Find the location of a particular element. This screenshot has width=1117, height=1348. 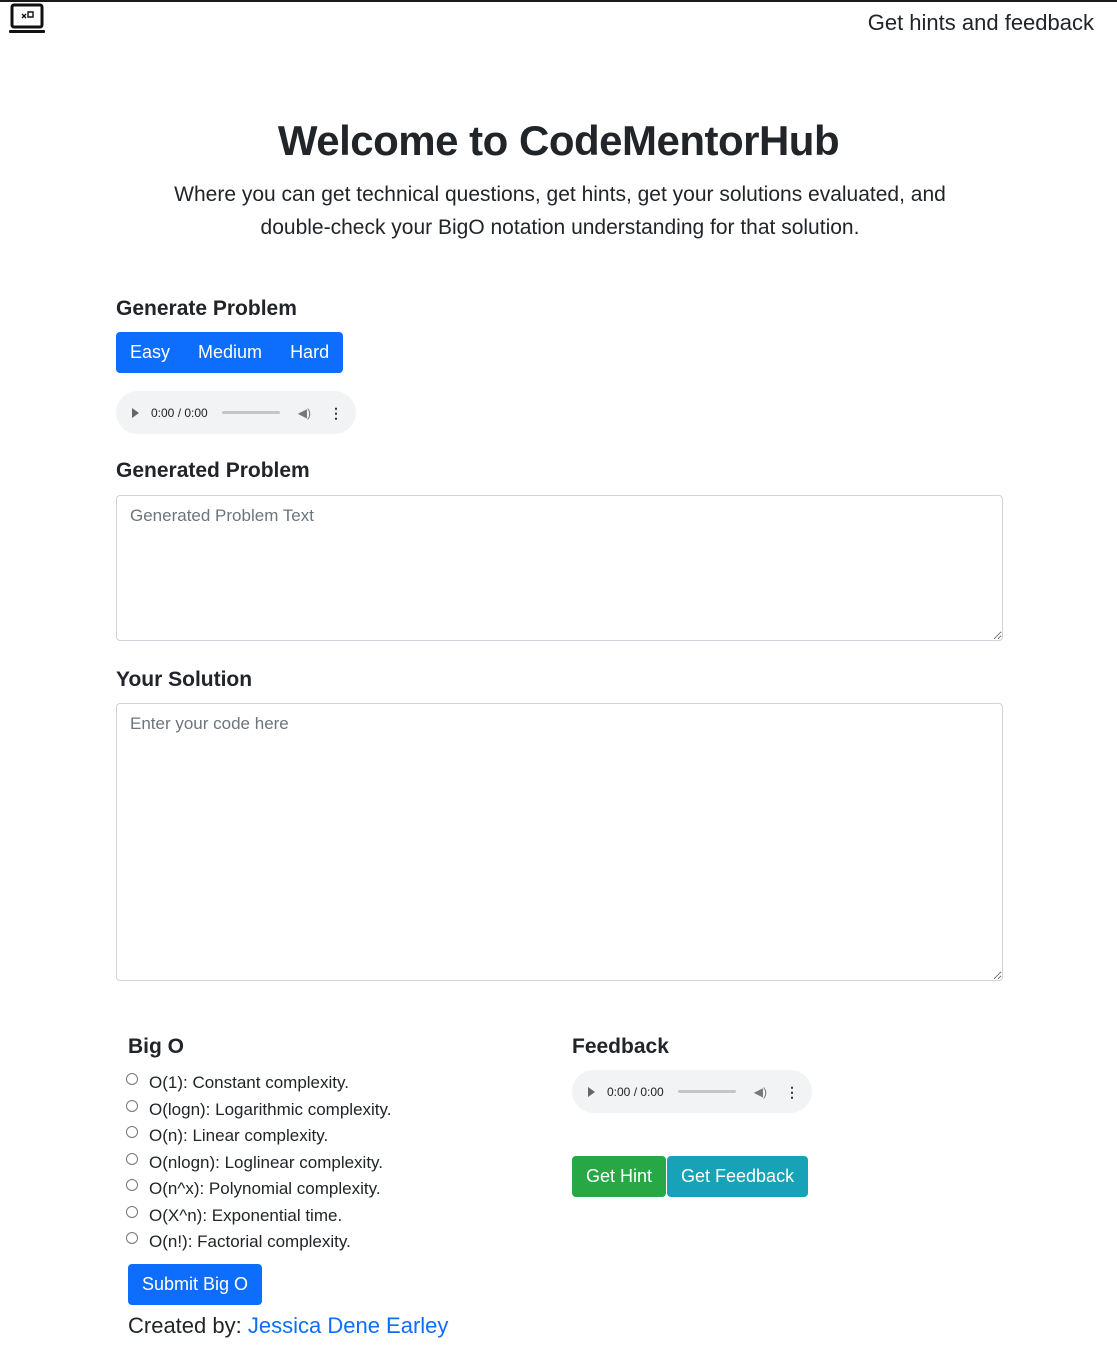

bigo-option: O(nlogn): Loglinear complexity. is located at coordinates (259, 1163).